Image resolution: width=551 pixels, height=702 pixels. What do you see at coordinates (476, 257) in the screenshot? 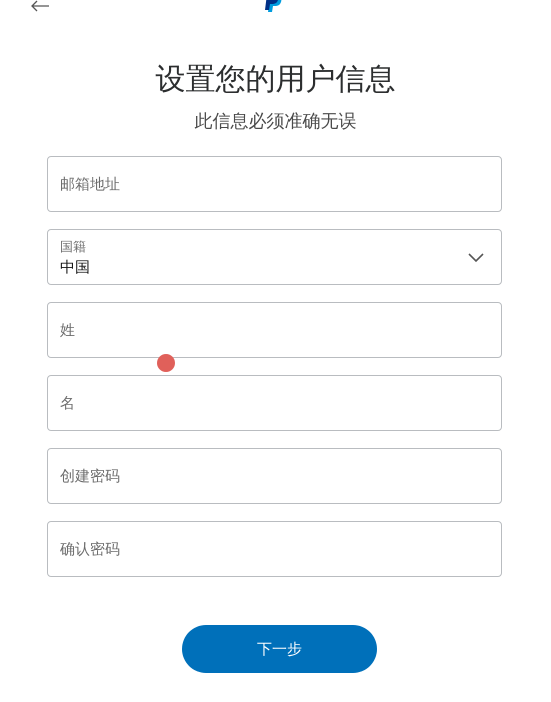
I see `chevron-down-icon` at bounding box center [476, 257].